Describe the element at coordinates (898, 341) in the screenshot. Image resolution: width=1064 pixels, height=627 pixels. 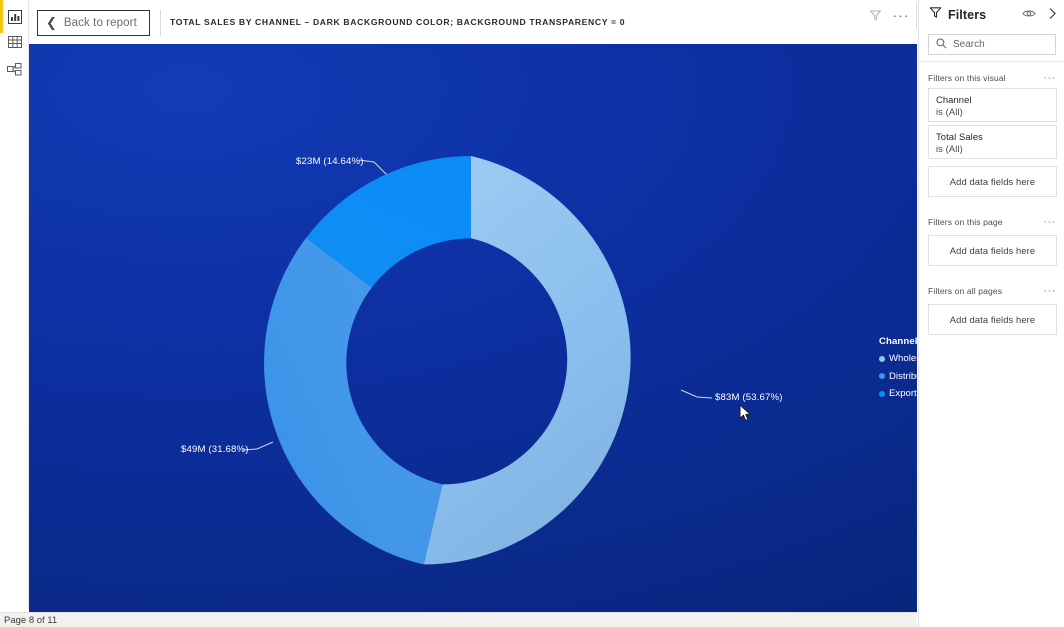
I see `legend-title: Channel` at that location.